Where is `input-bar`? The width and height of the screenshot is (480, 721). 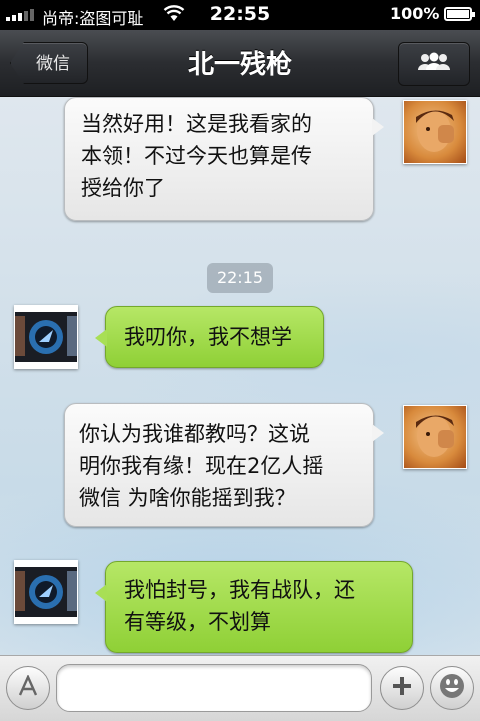 input-bar is located at coordinates (240, 688).